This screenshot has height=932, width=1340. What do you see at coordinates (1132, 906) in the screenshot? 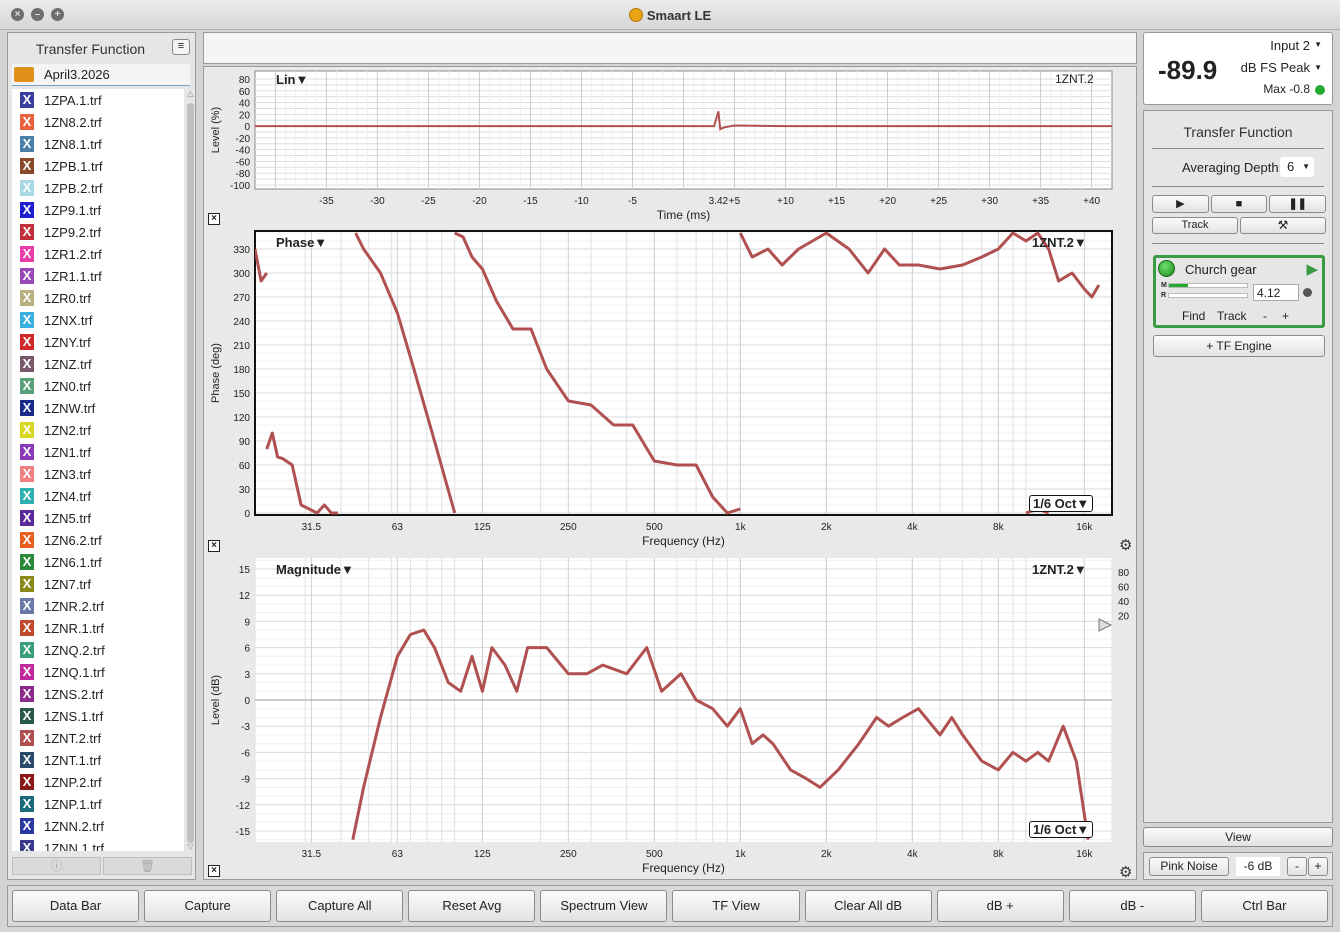
I see `db-button: dB -` at bounding box center [1132, 906].